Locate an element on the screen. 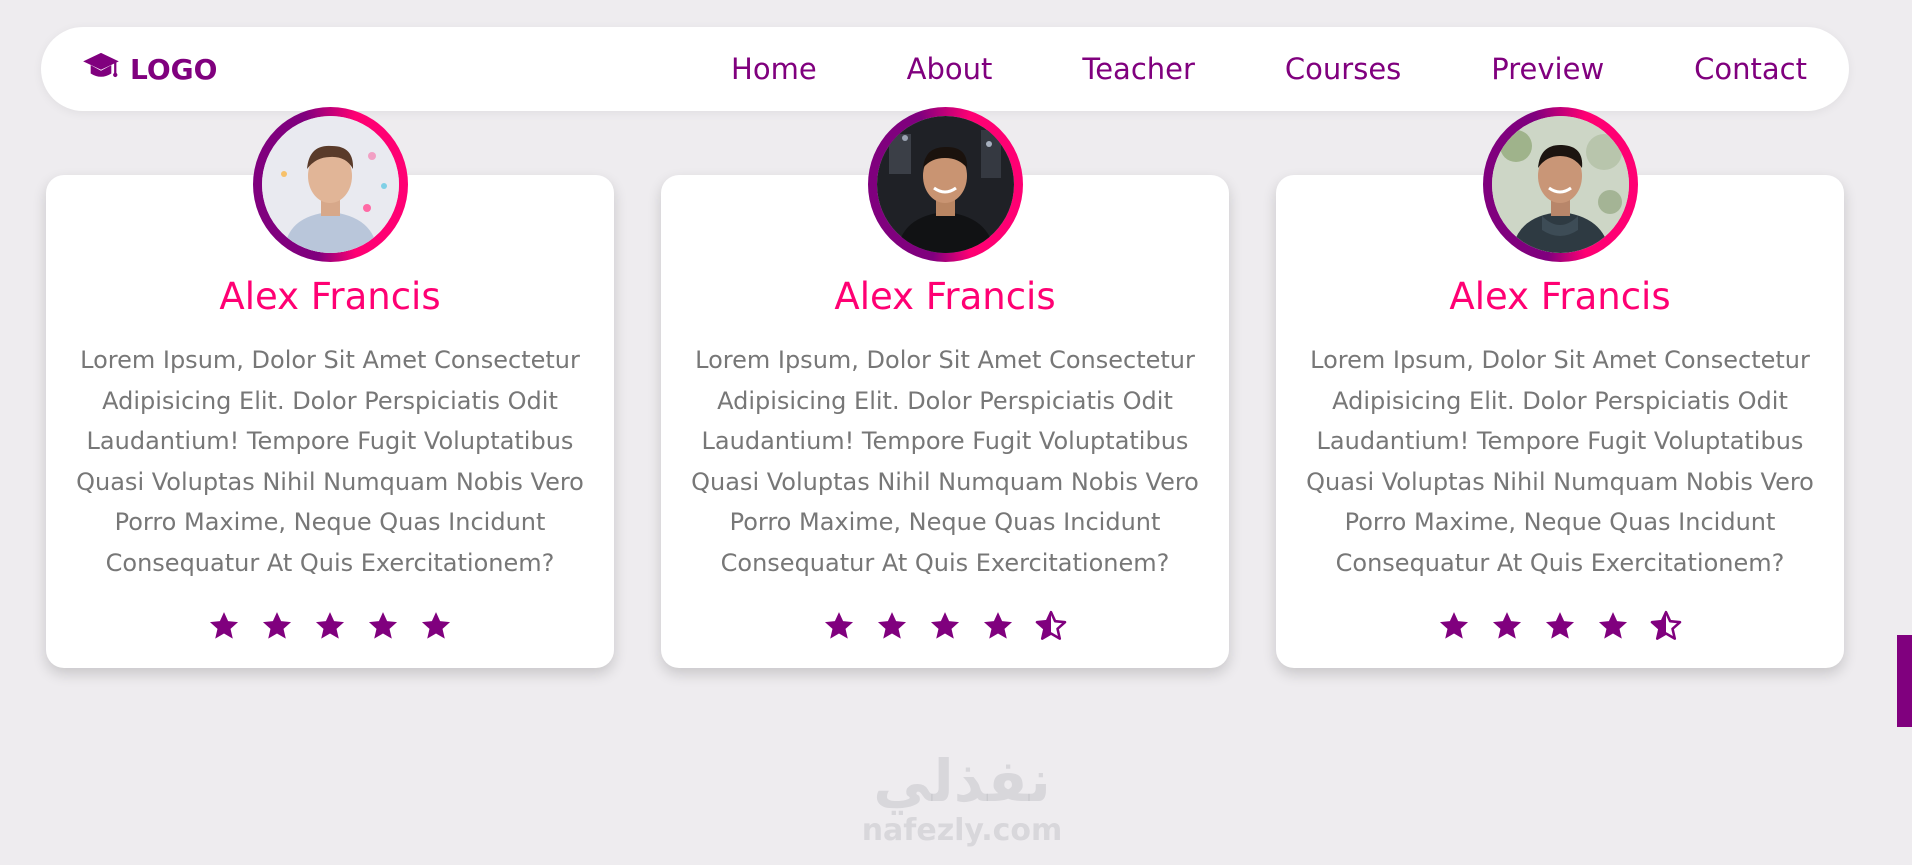 The width and height of the screenshot is (1912, 865). logo: LOGO is located at coordinates (149, 69).